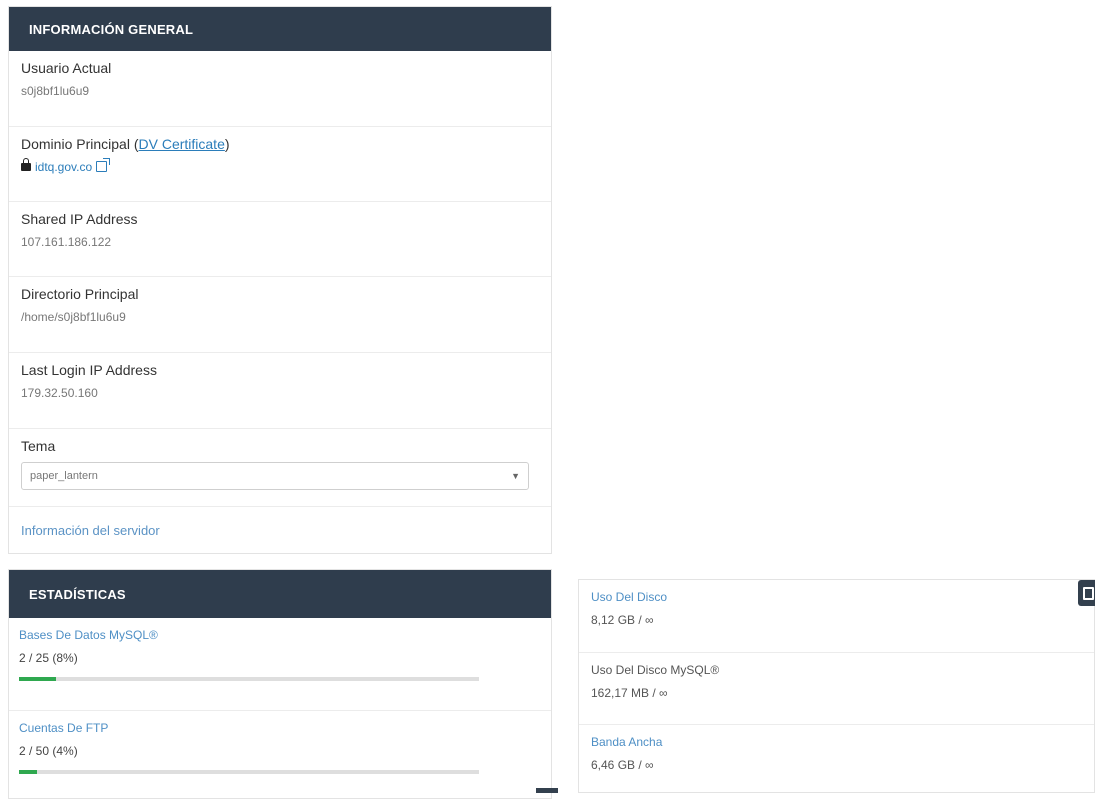 This screenshot has width=1095, height=802. Describe the element at coordinates (38, 446) in the screenshot. I see `theme-label: Tema` at that location.